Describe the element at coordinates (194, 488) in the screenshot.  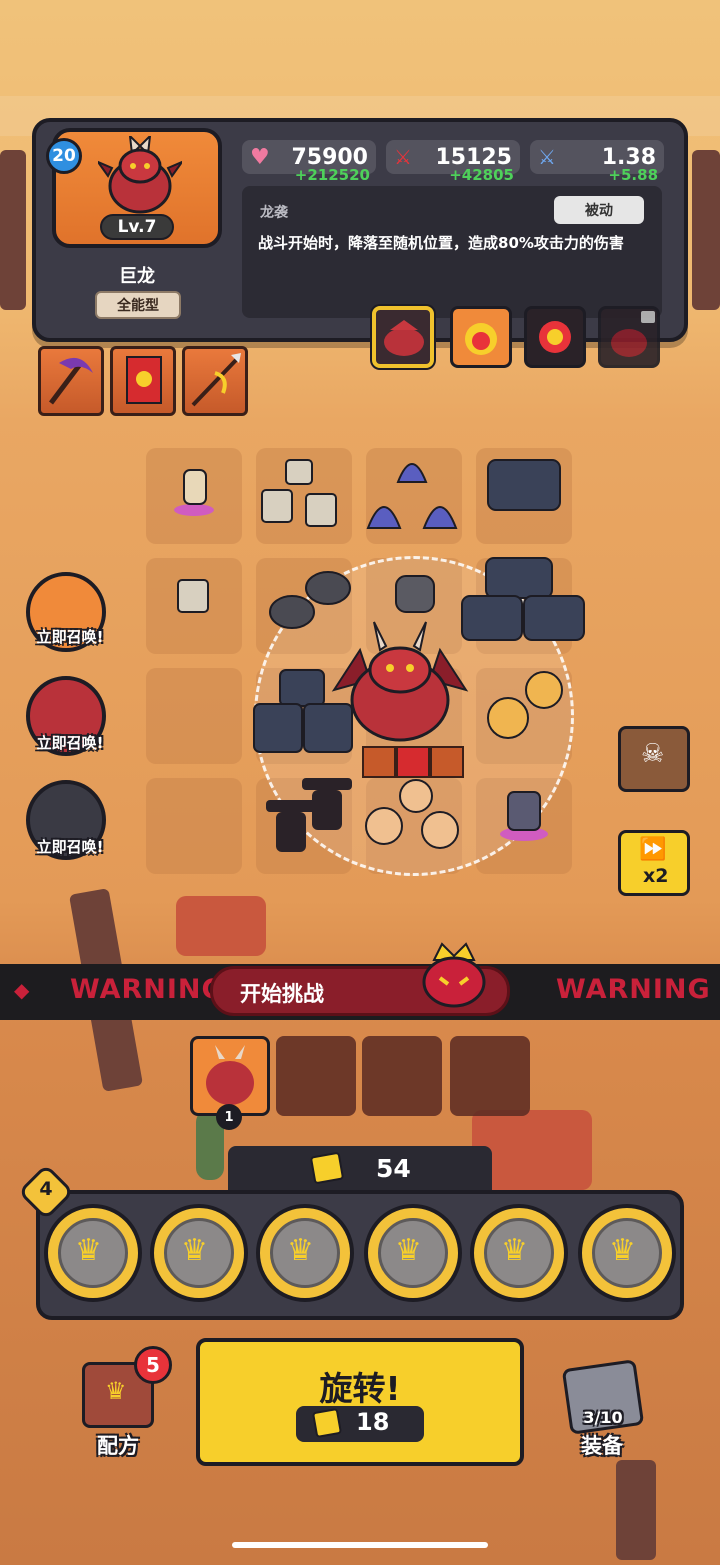
I see `unit-archer-icon` at that location.